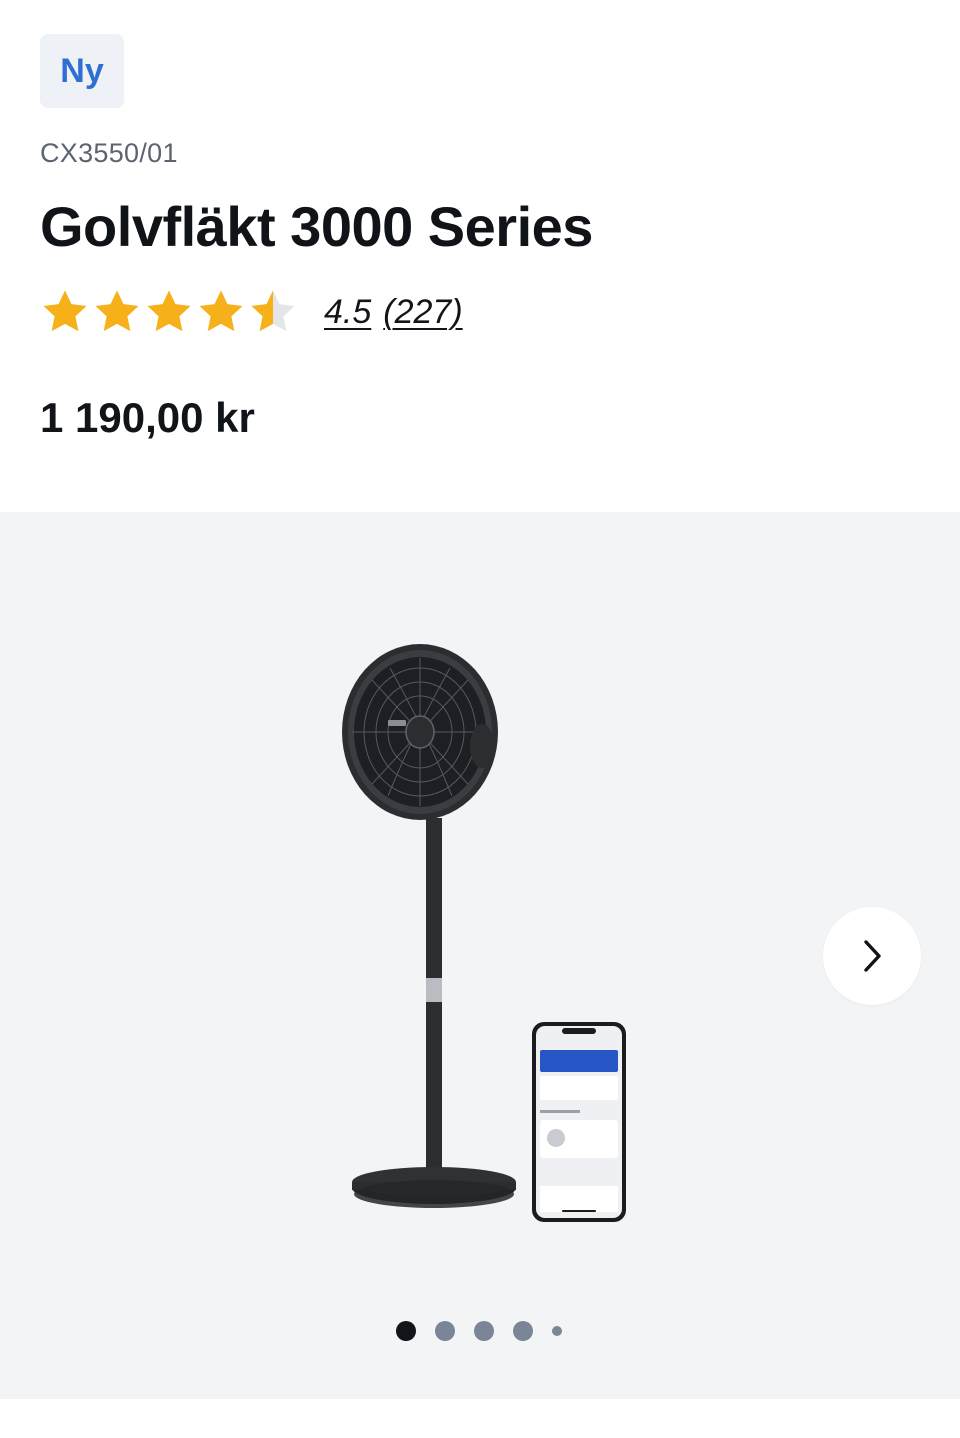 The width and height of the screenshot is (960, 1438). I want to click on product-title: Golvfläkt 3000 Series, so click(316, 226).